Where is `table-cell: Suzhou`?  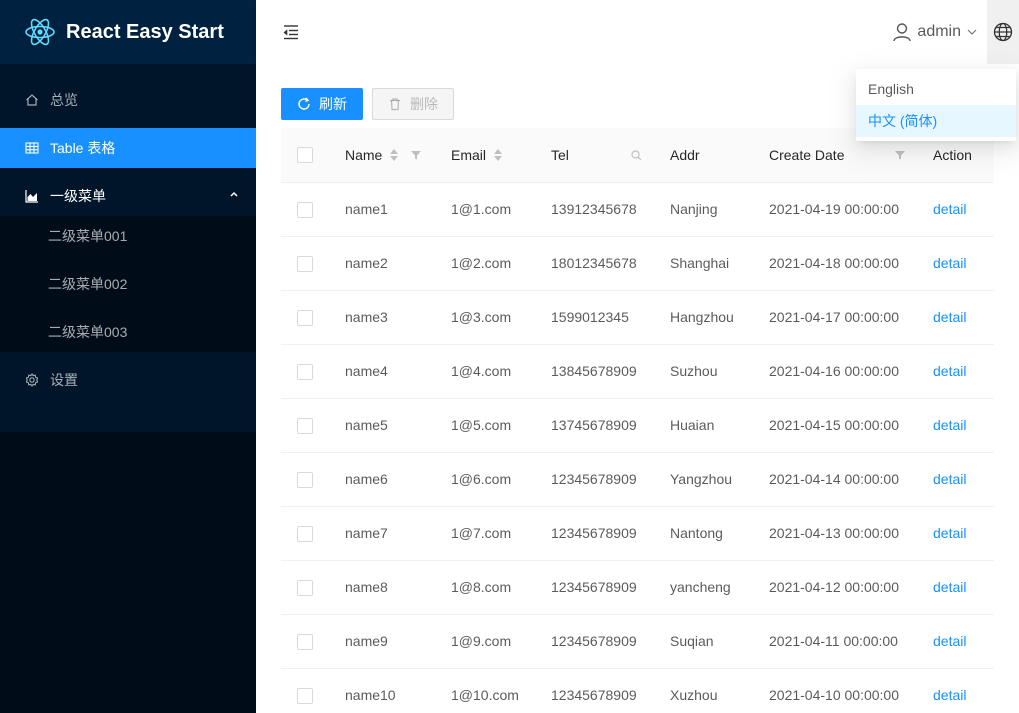 table-cell: Suzhou is located at coordinates (703, 371).